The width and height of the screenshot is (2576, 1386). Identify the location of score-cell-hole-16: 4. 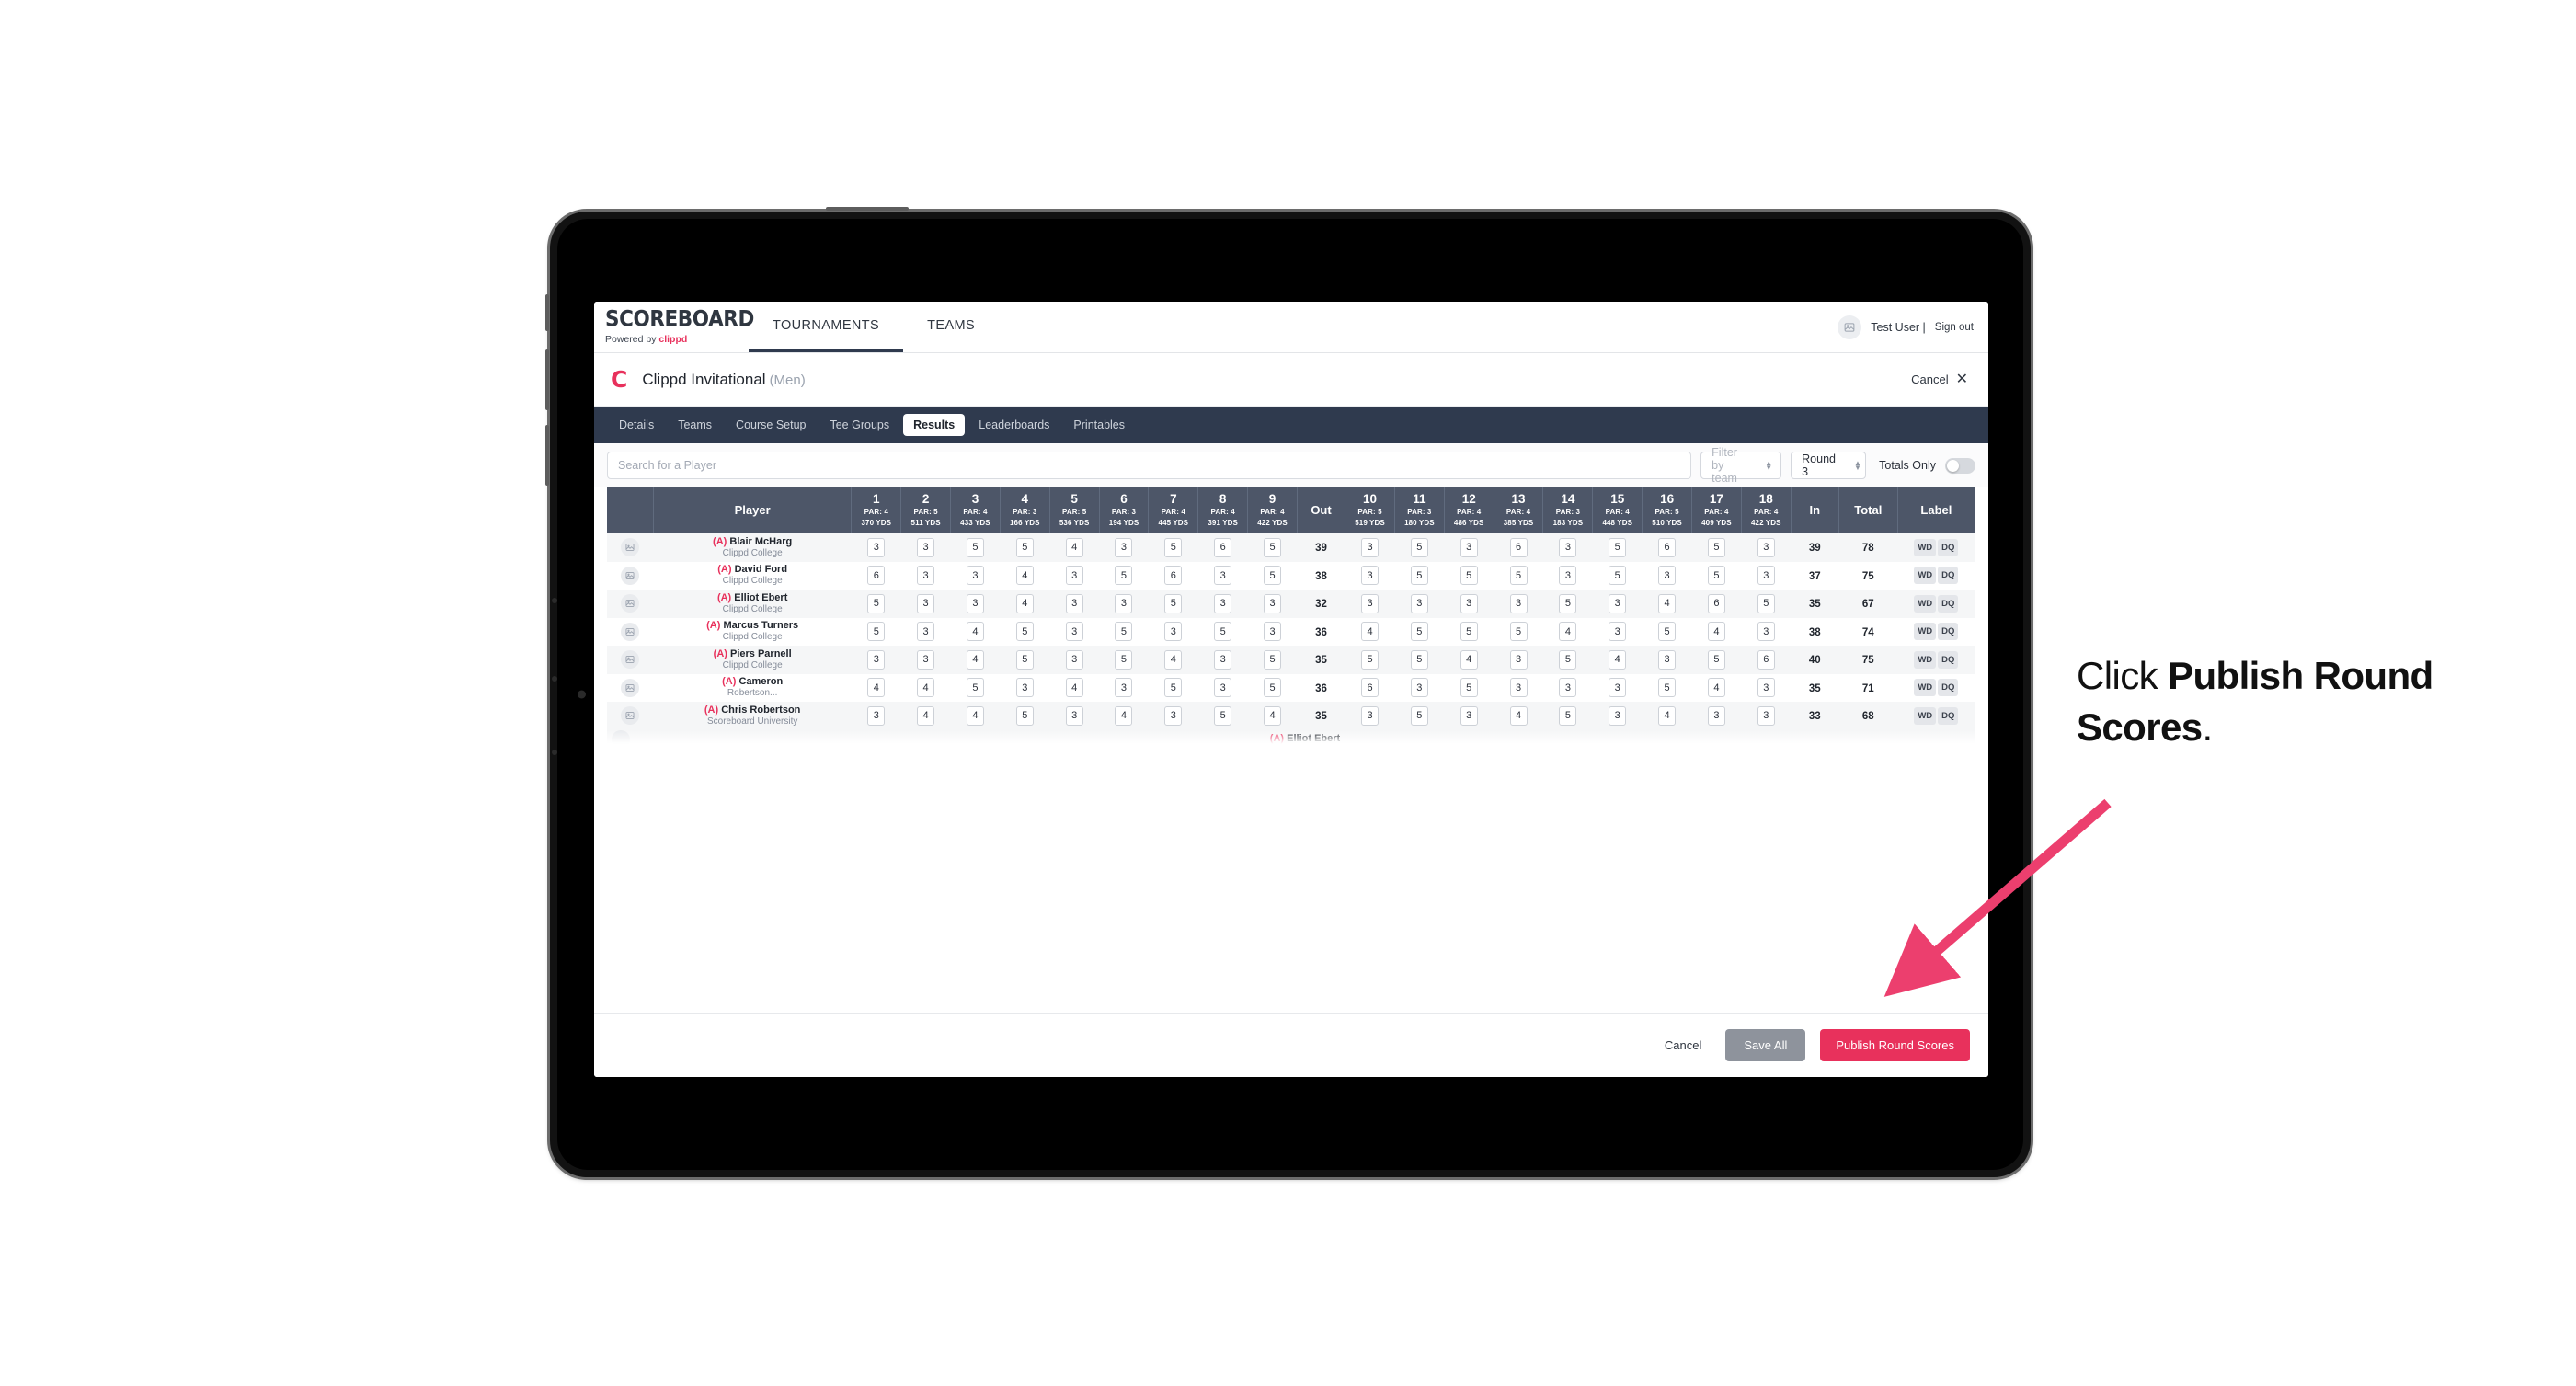
(1668, 716).